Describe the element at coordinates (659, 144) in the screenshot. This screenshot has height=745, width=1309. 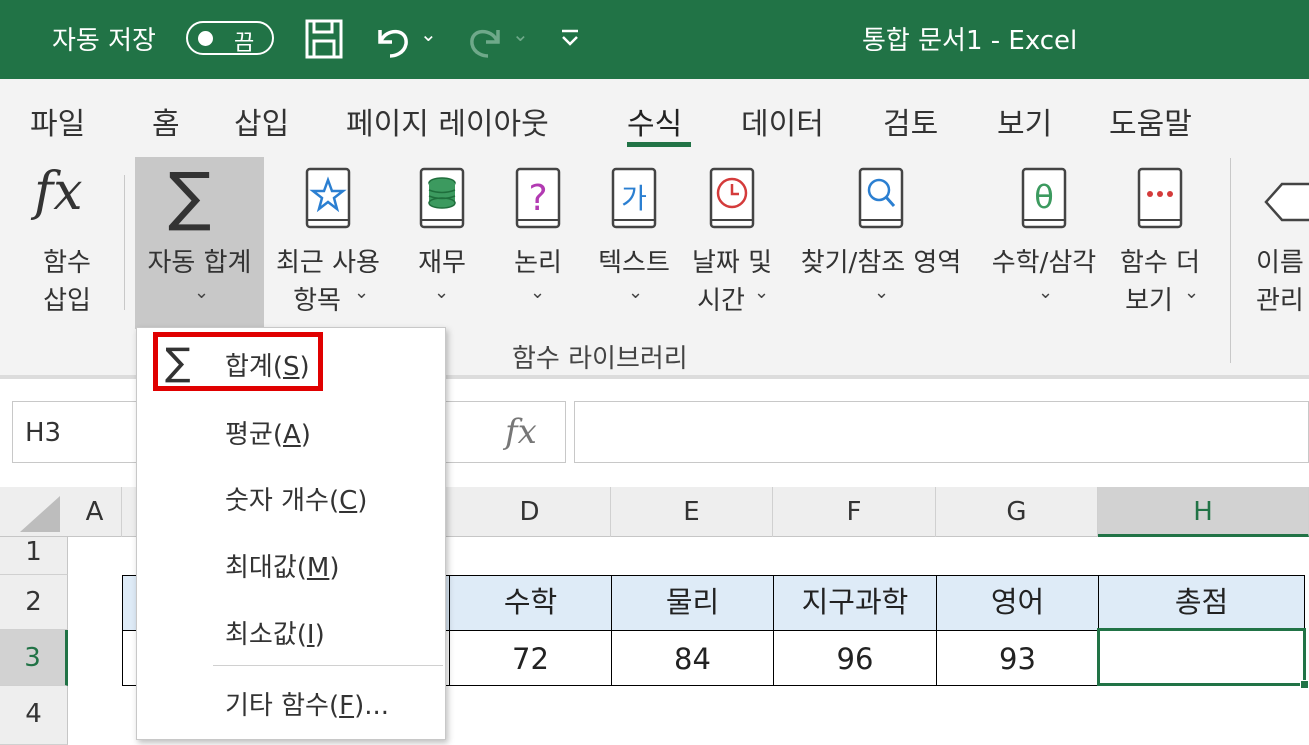
I see `active-tab-indicator` at that location.